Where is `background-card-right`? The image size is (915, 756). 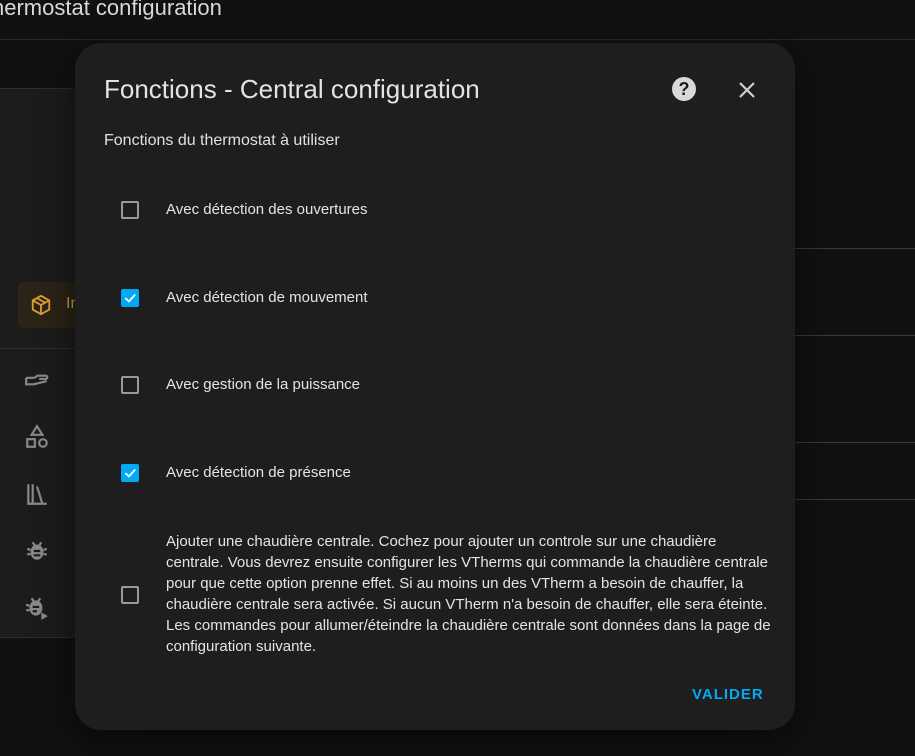
background-card-right is located at coordinates (854, 294).